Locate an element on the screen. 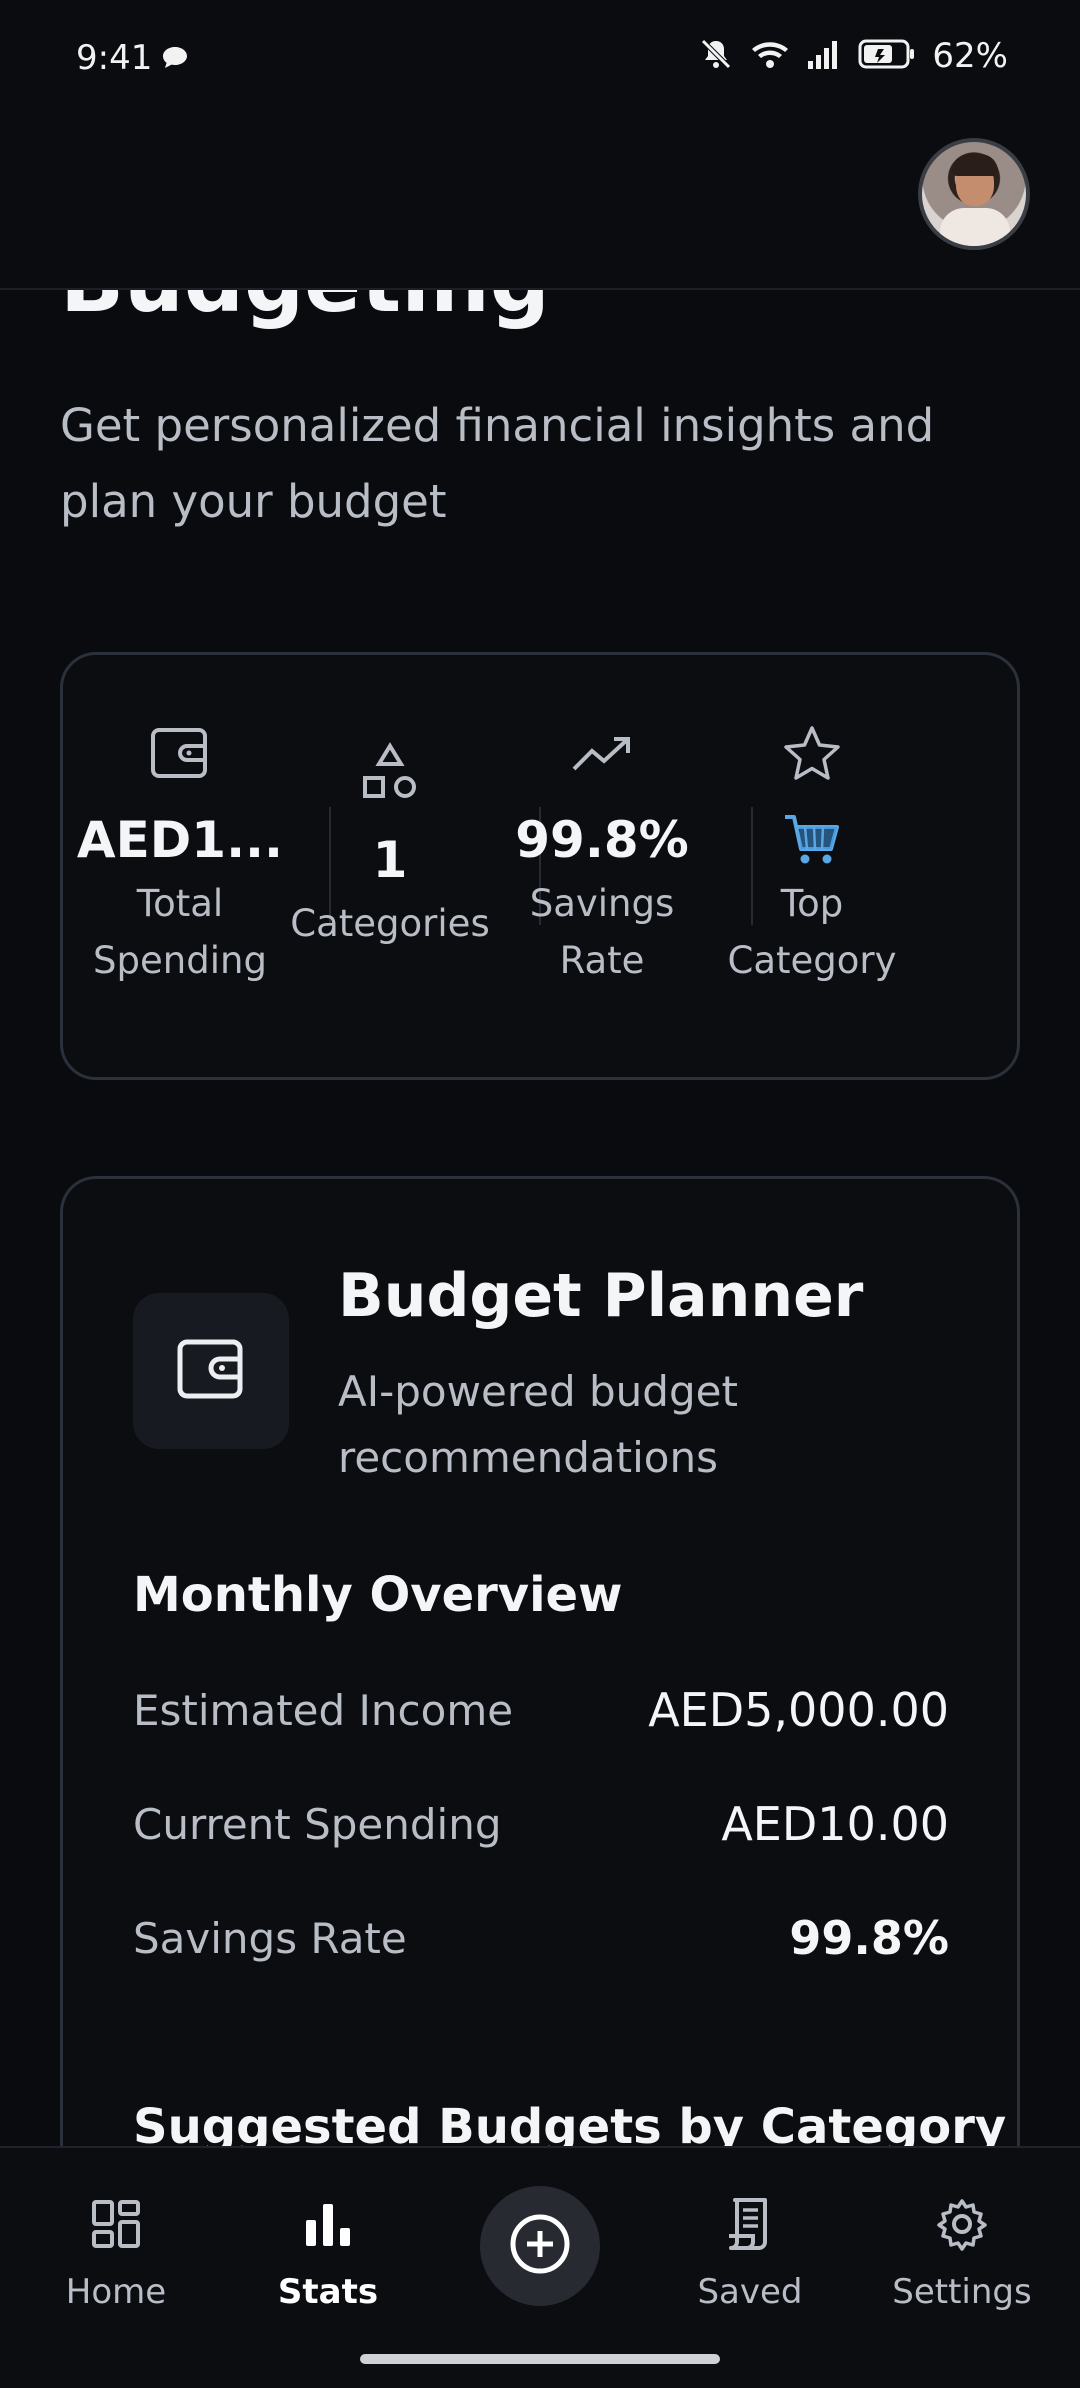  battery-percent: 62% is located at coordinates (970, 56).